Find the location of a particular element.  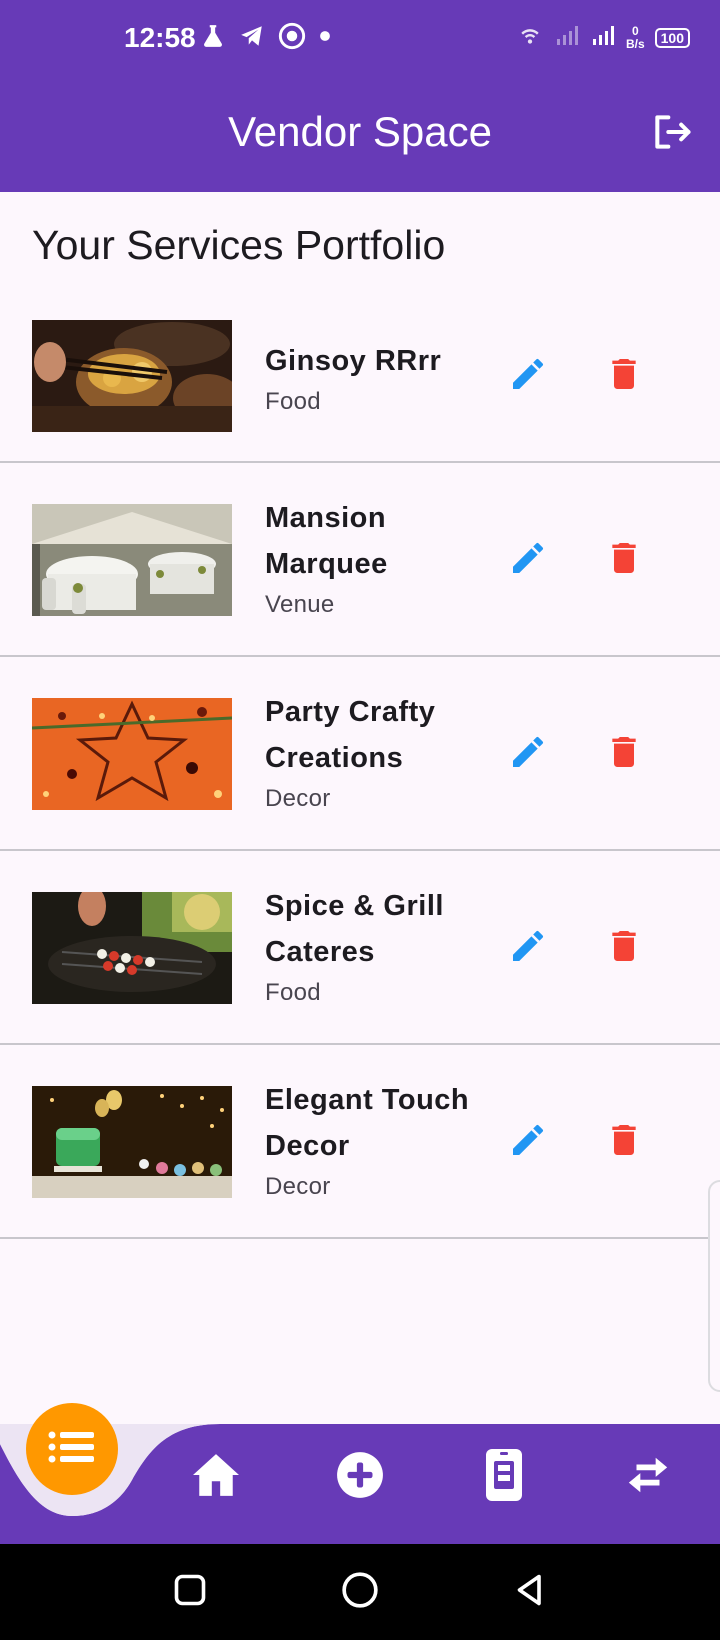

status-time: 12:58 is located at coordinates (160, 37).